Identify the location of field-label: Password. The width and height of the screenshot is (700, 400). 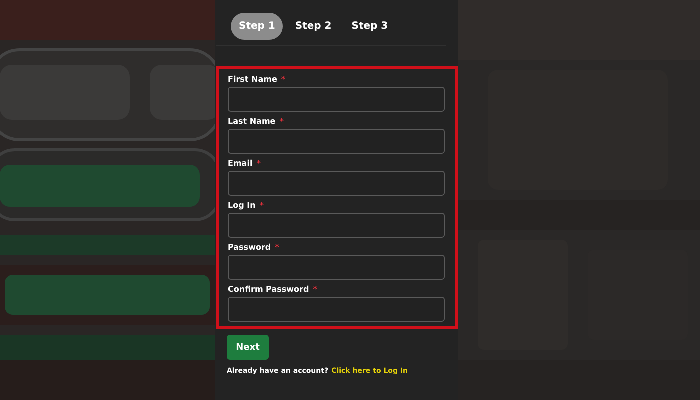
(250, 247).